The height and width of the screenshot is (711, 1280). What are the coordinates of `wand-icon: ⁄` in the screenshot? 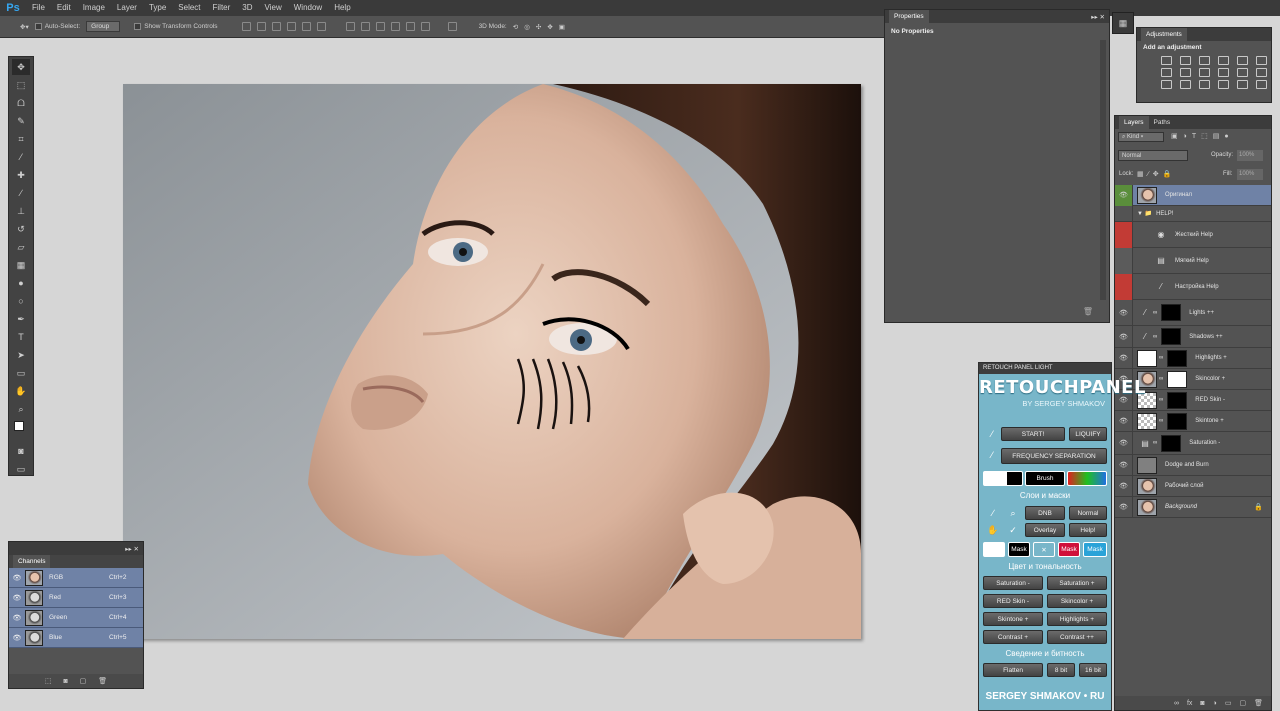 It's located at (992, 434).